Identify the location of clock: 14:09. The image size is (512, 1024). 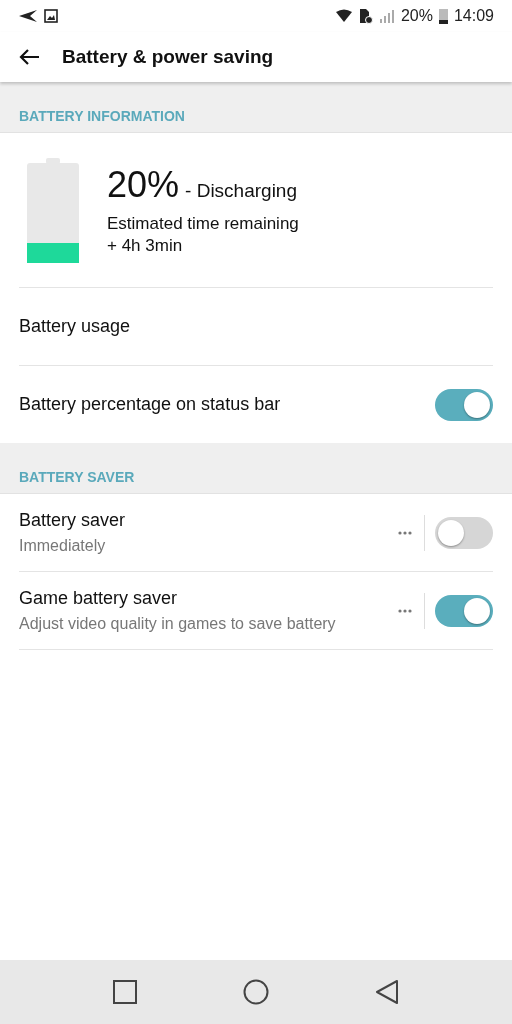
(473, 16).